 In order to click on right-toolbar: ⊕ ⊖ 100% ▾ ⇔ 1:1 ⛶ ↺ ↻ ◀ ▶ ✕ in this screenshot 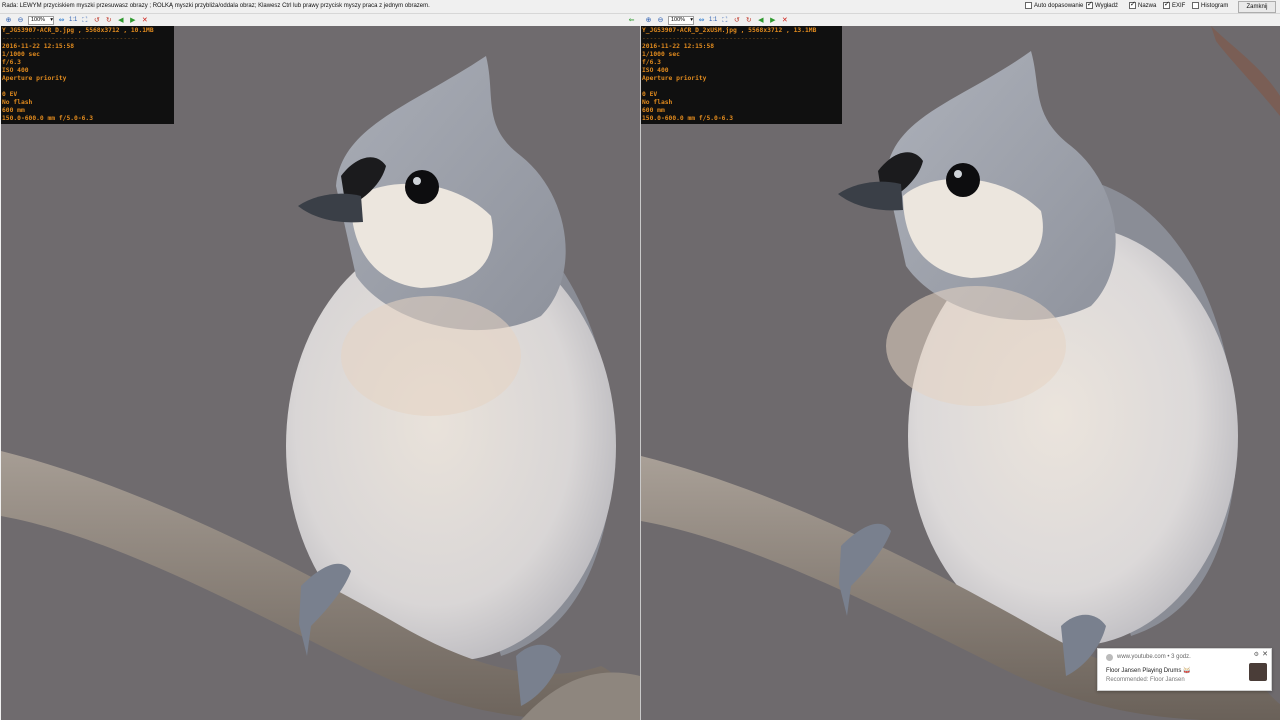, I will do `click(830, 20)`.